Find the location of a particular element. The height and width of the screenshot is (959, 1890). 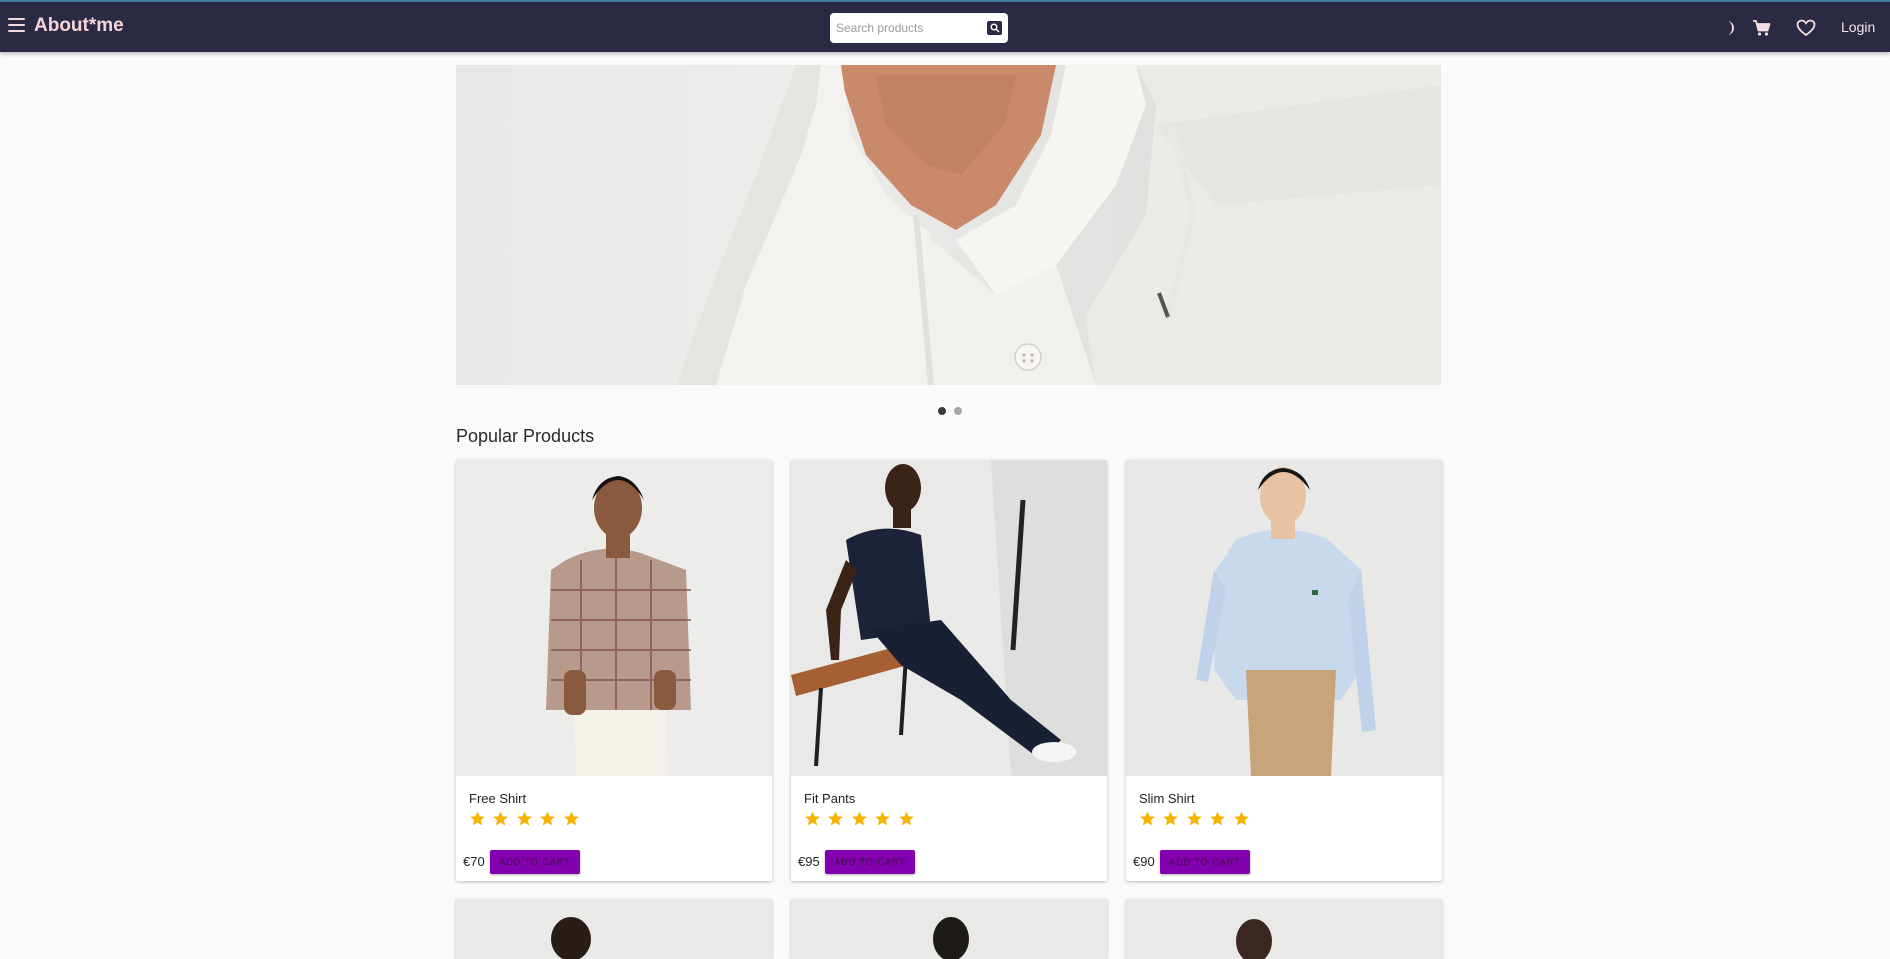

product-price: €70 is located at coordinates (474, 861).